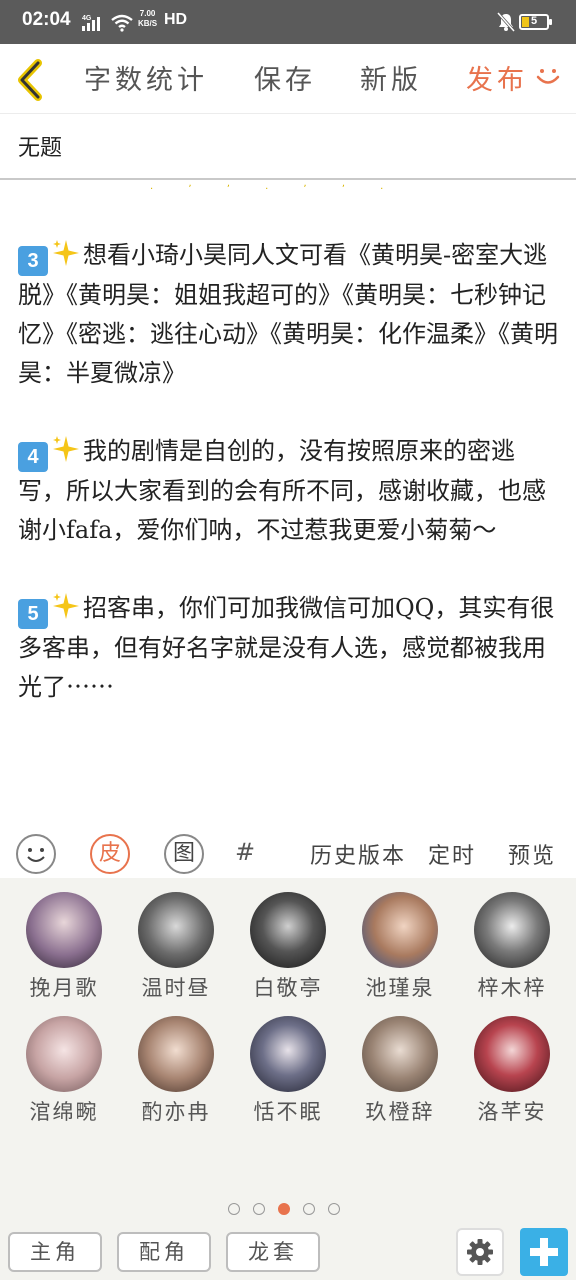 This screenshot has width=576, height=1280. I want to click on role-item: 涫绵畹, so click(64, 1071).